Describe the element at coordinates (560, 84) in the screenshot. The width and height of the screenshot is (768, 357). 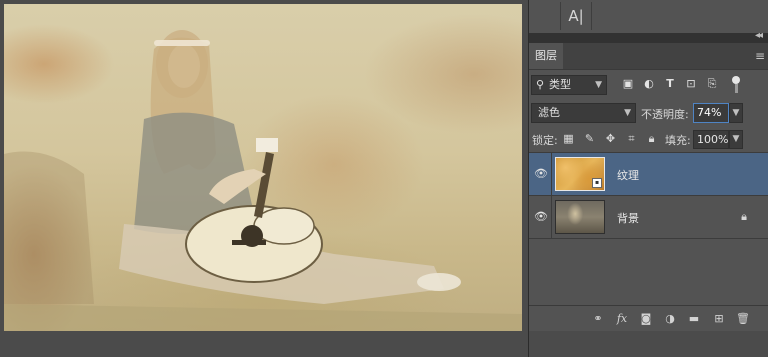
I see `filter-kind-label: 类型` at that location.